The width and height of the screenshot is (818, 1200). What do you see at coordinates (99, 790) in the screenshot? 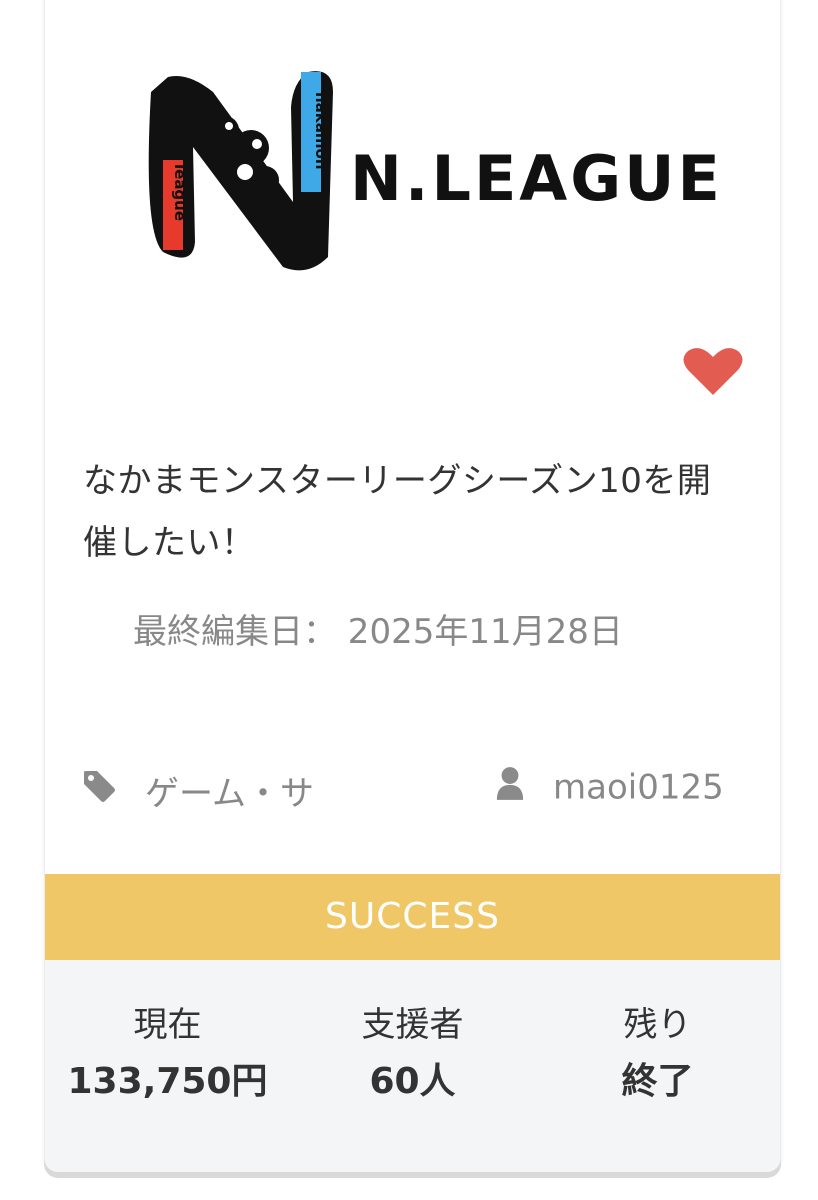
I see `tag-icon` at bounding box center [99, 790].